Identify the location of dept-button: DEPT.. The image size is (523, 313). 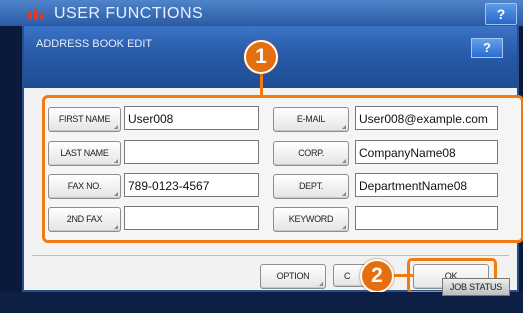
(311, 186).